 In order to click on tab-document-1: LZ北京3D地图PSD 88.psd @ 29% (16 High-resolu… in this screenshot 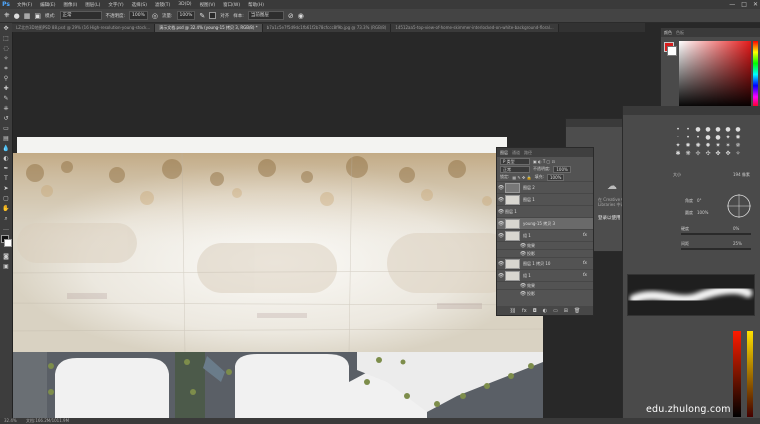, I will do `click(84, 28)`.